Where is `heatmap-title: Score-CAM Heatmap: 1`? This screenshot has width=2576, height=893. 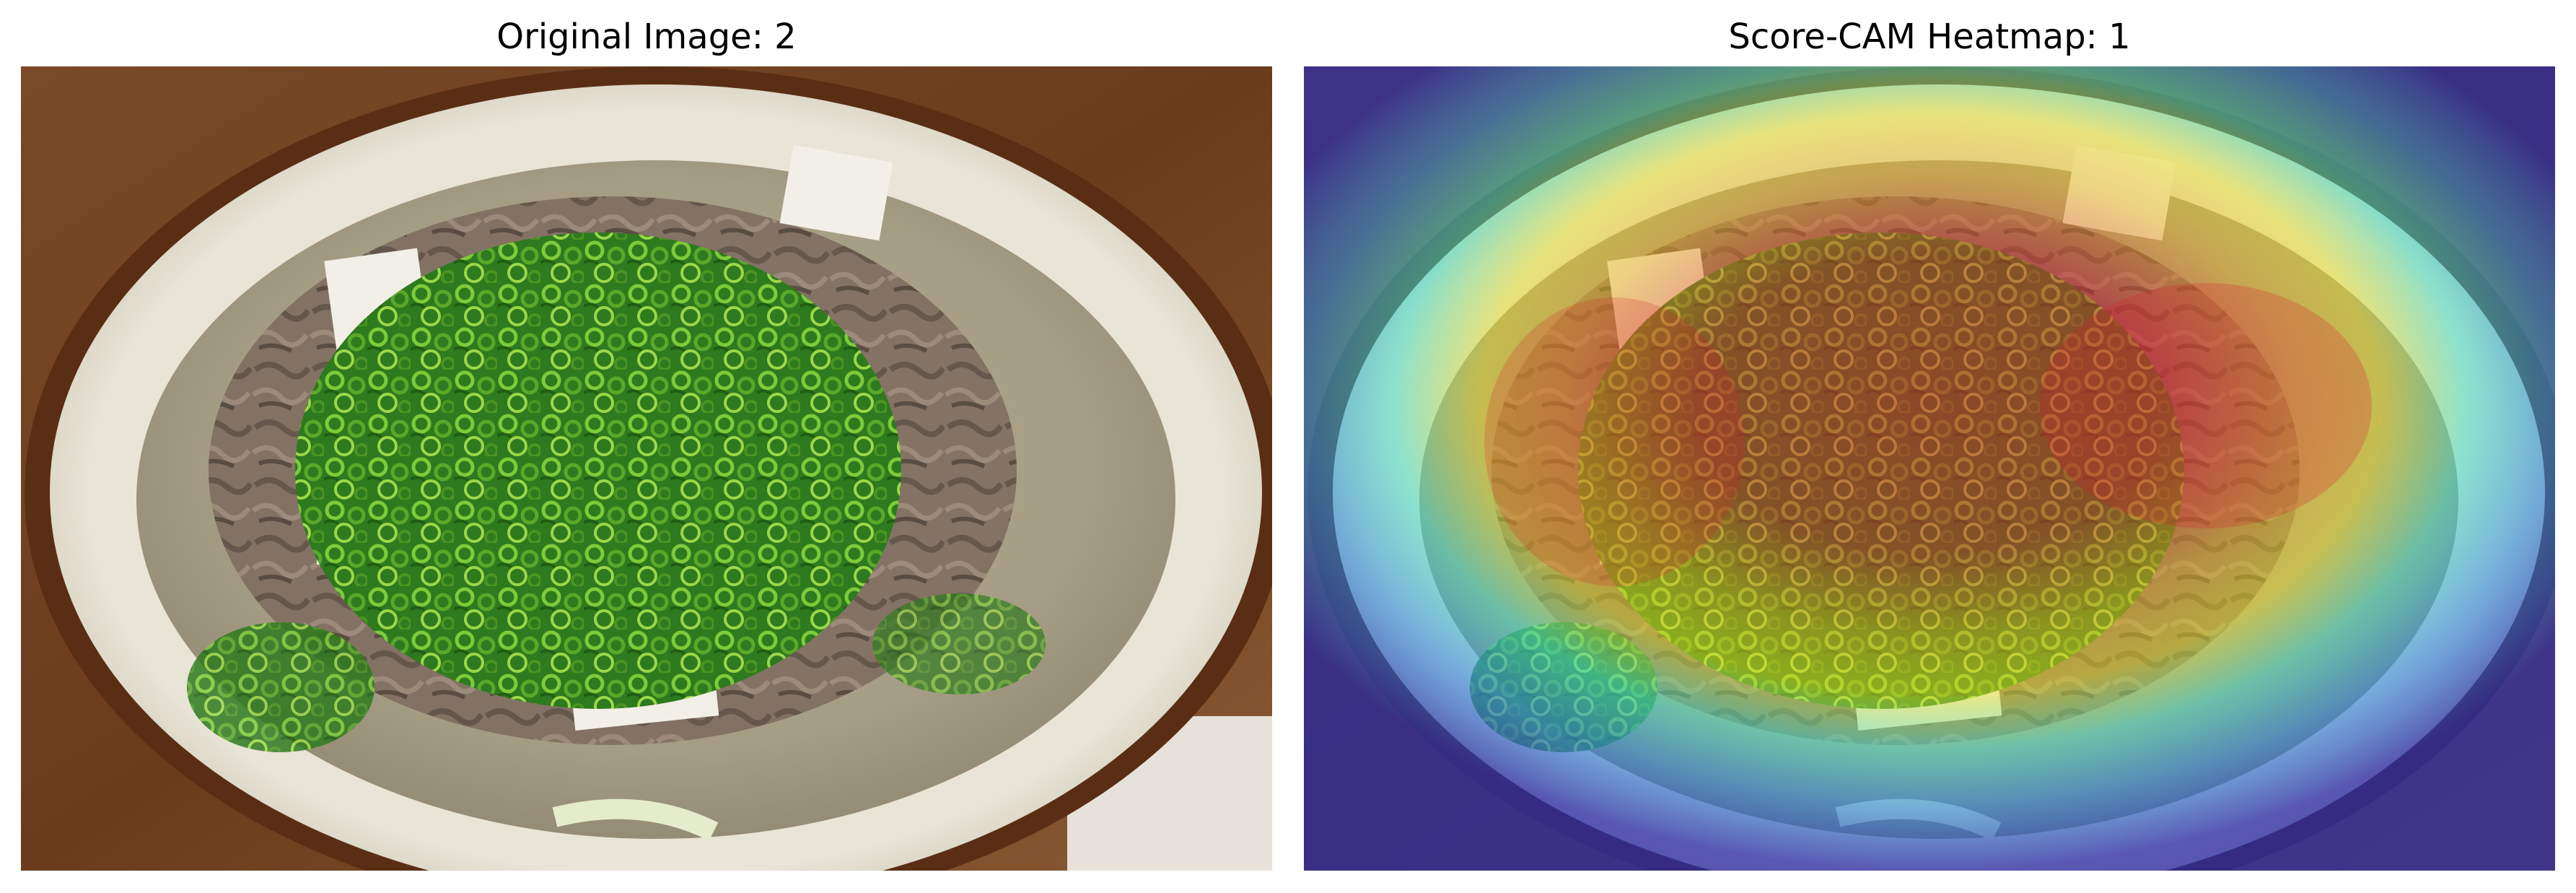 heatmap-title: Score-CAM Heatmap: 1 is located at coordinates (1929, 37).